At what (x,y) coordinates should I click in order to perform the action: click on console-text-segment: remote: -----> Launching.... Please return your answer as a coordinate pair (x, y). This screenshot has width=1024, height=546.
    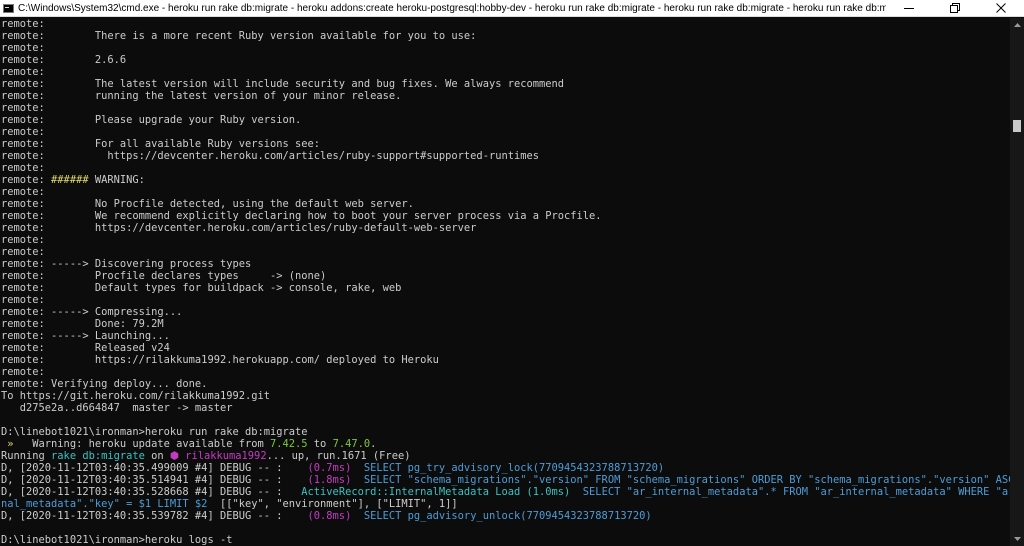
    Looking at the image, I should click on (85, 336).